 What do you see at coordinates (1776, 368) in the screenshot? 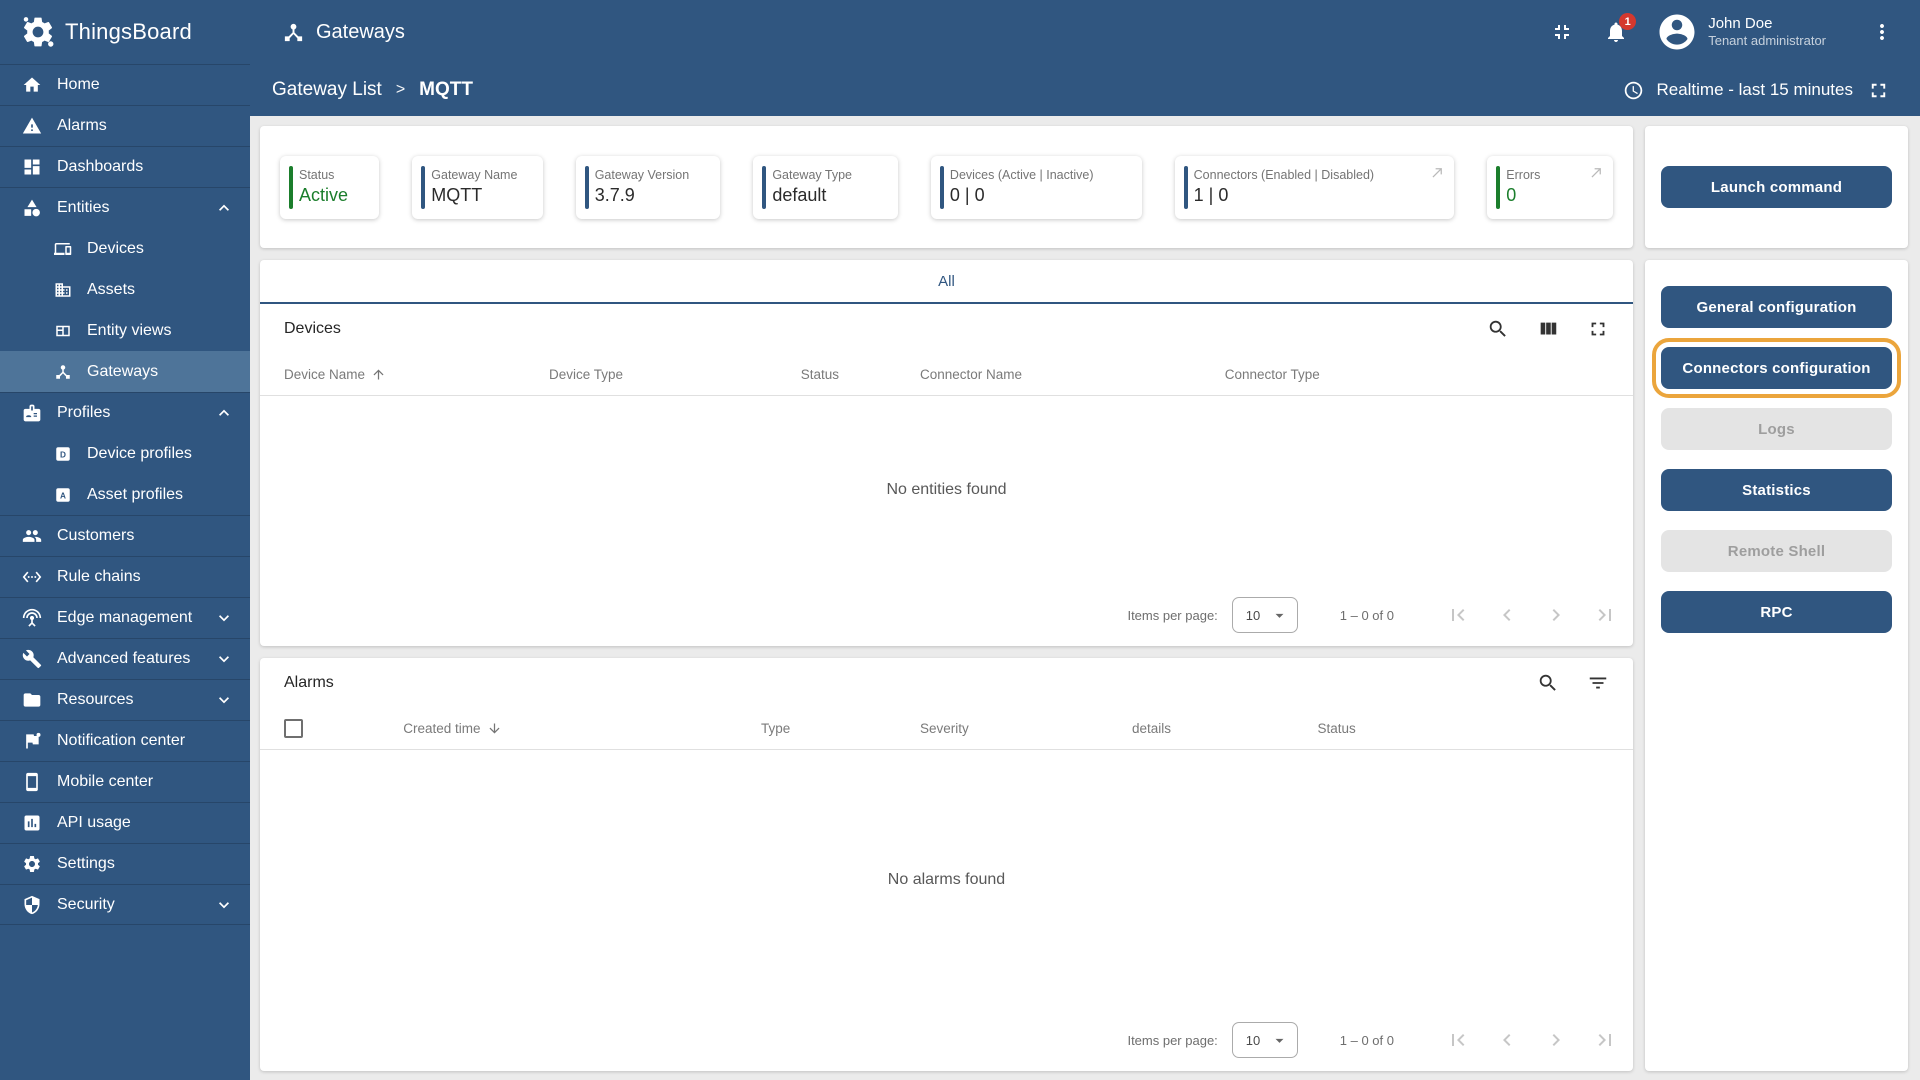
I see `connectors-configuration-button: Connectors configuration` at bounding box center [1776, 368].